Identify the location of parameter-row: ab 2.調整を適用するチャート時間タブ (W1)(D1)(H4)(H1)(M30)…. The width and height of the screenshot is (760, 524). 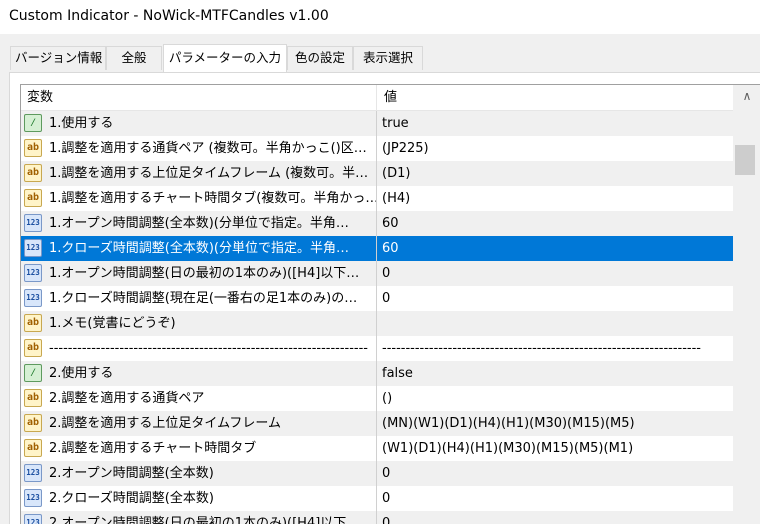
(377, 448).